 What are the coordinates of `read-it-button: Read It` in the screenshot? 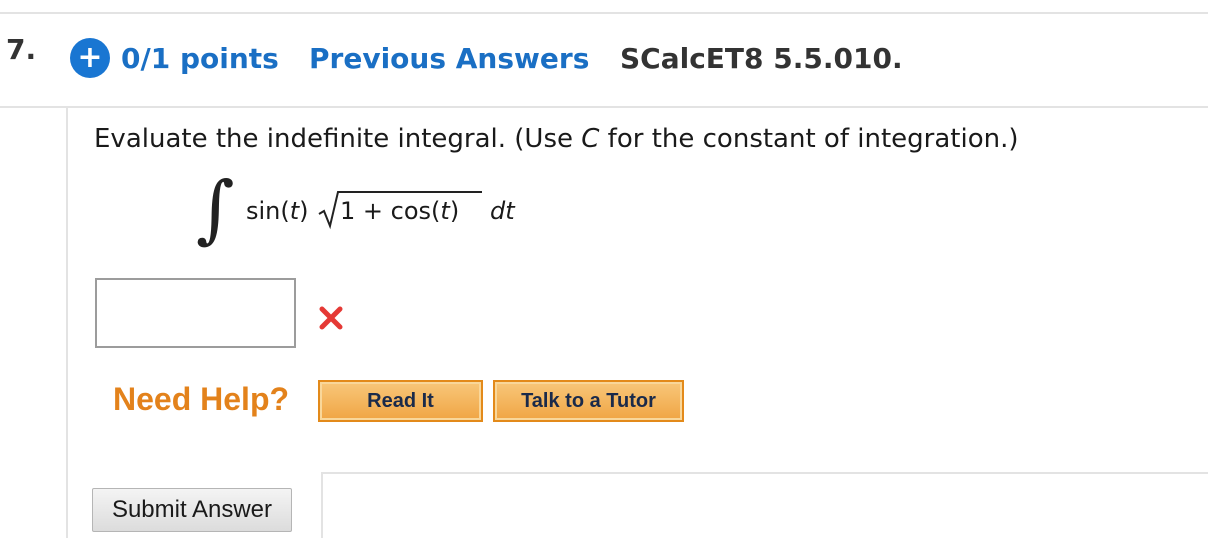 It's located at (400, 401).